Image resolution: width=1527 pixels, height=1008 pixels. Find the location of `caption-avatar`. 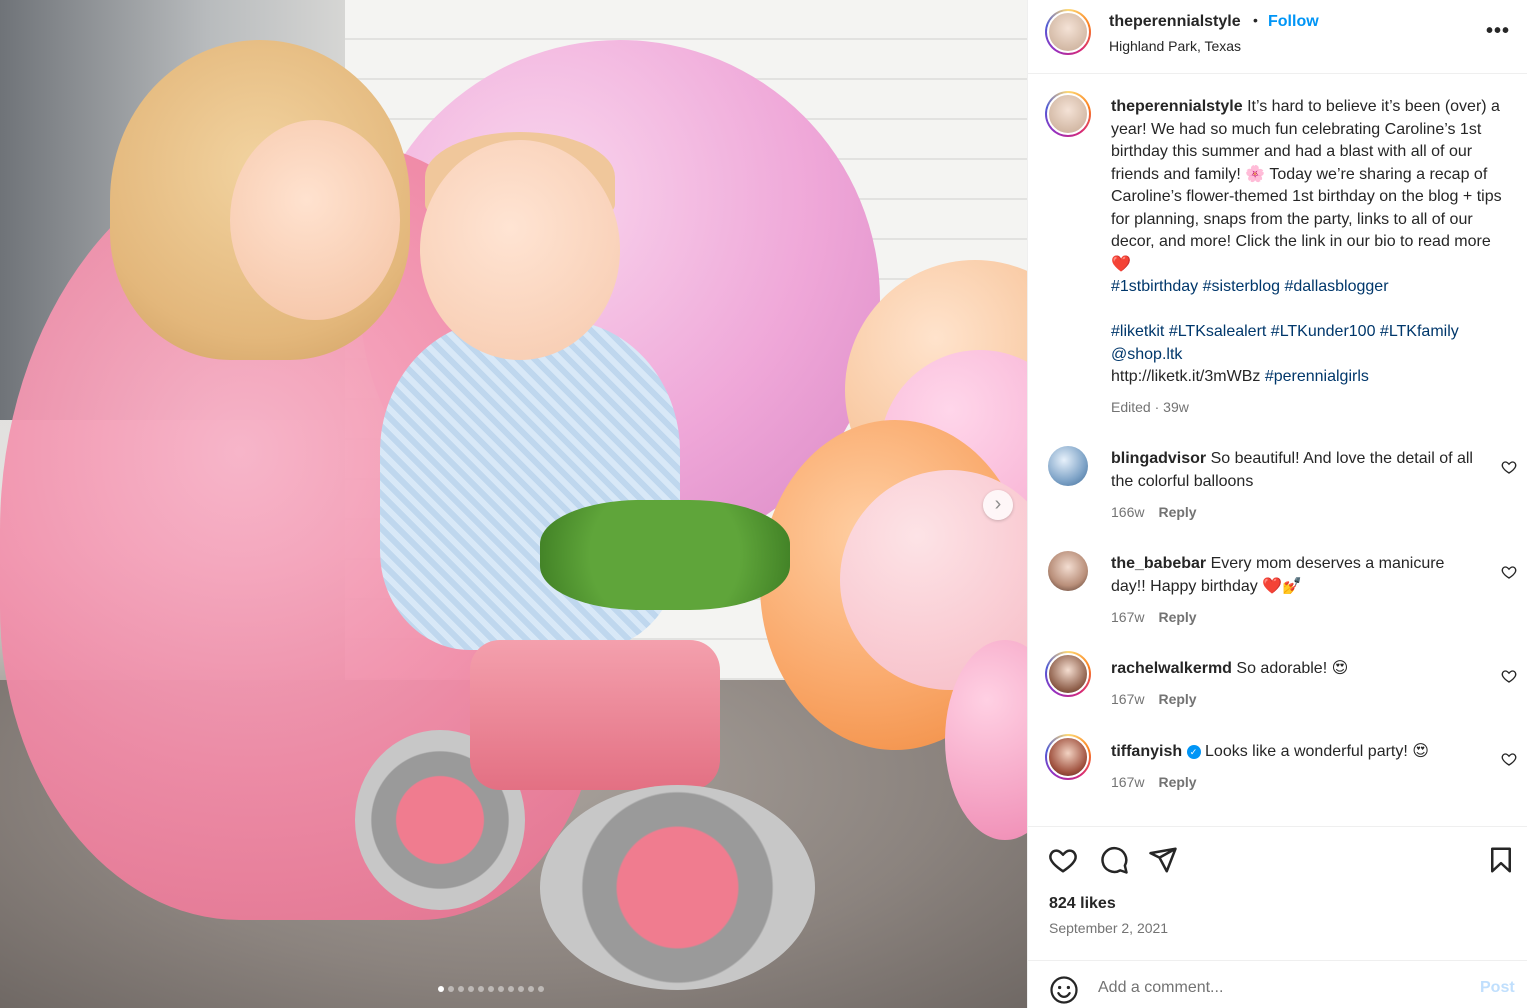

caption-avatar is located at coordinates (1068, 114).